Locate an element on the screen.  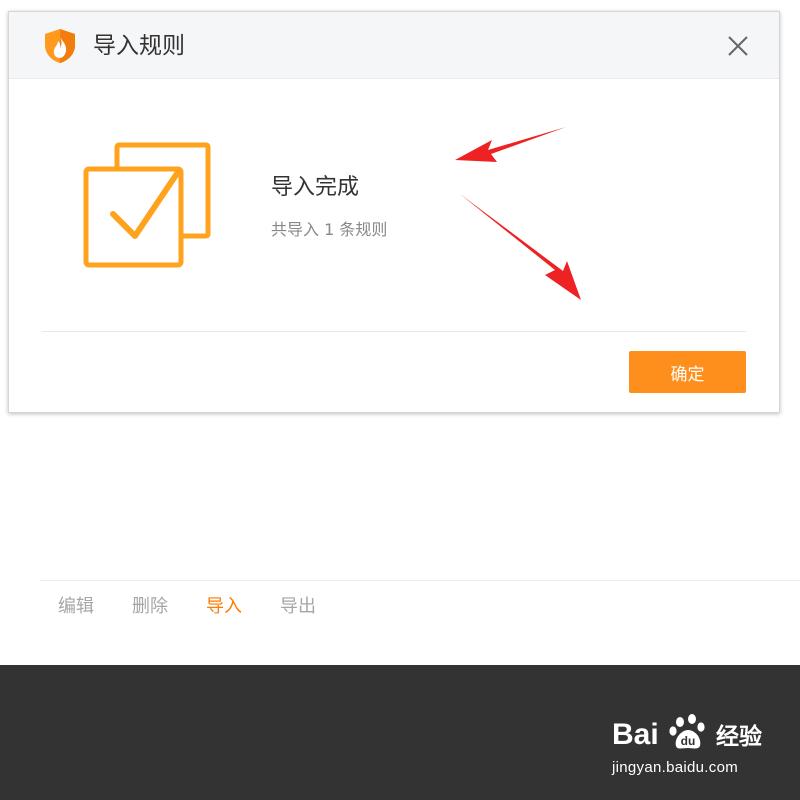
dialog-title: 导入规则 is located at coordinates (139, 46).